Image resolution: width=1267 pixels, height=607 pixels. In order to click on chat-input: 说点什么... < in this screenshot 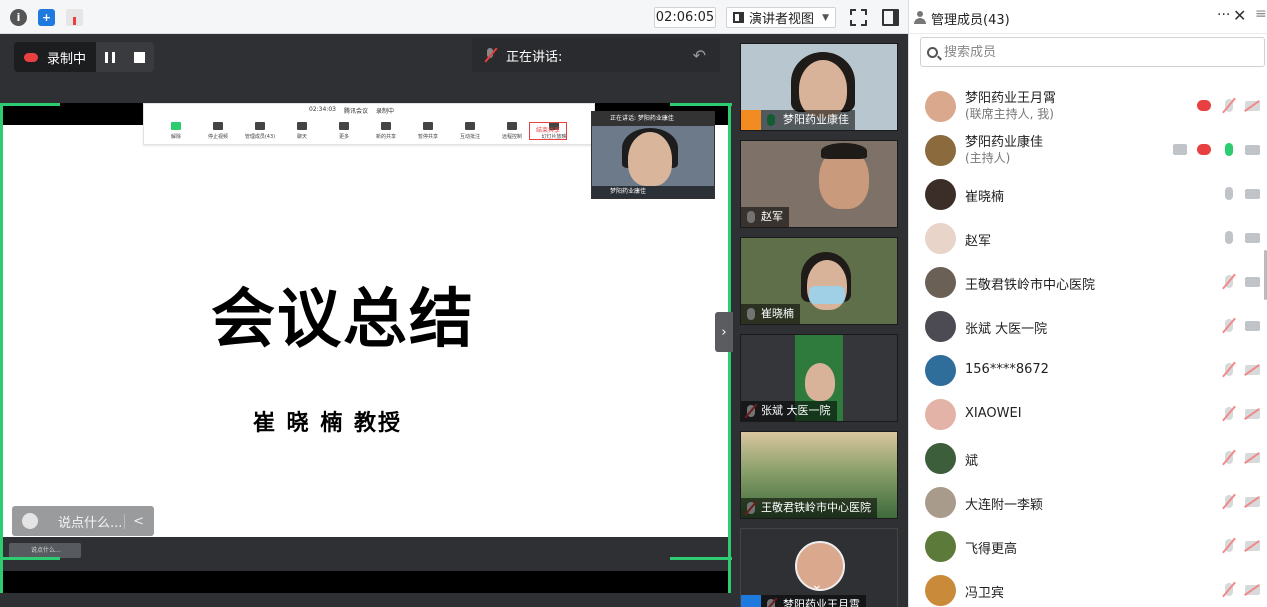, I will do `click(83, 521)`.